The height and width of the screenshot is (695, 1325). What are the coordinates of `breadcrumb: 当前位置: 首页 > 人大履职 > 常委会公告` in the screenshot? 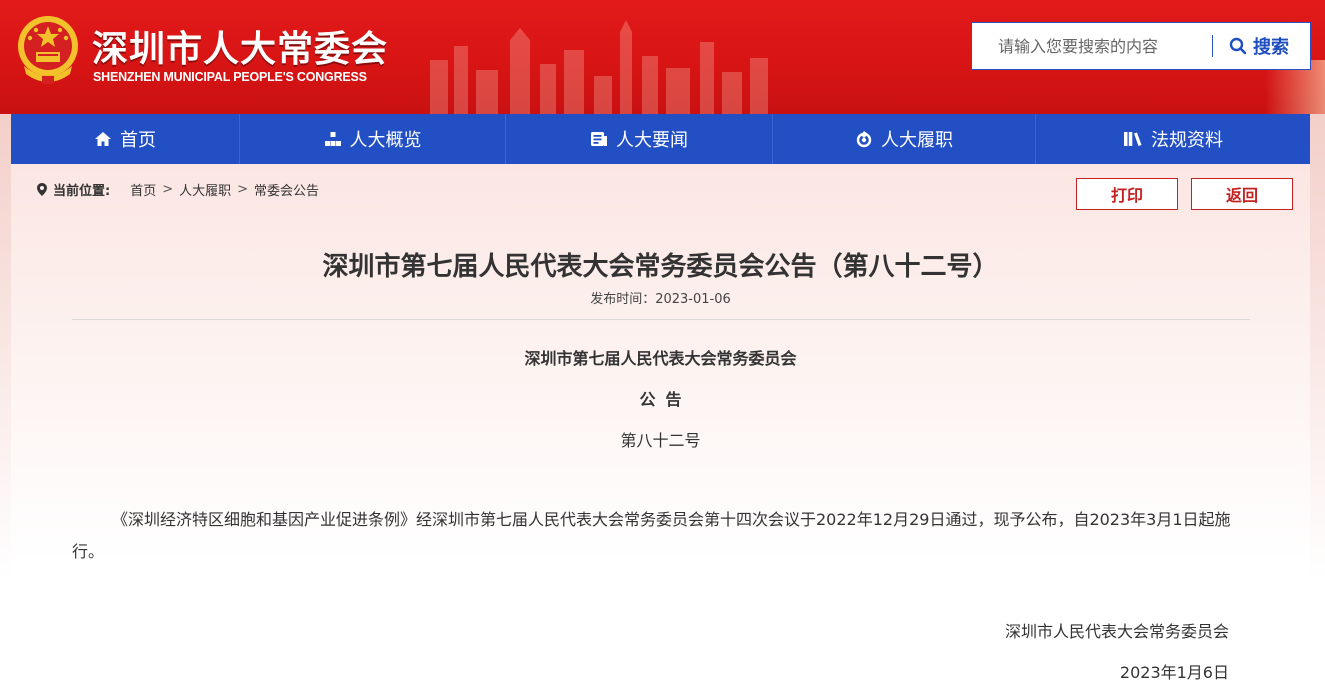 It's located at (178, 189).